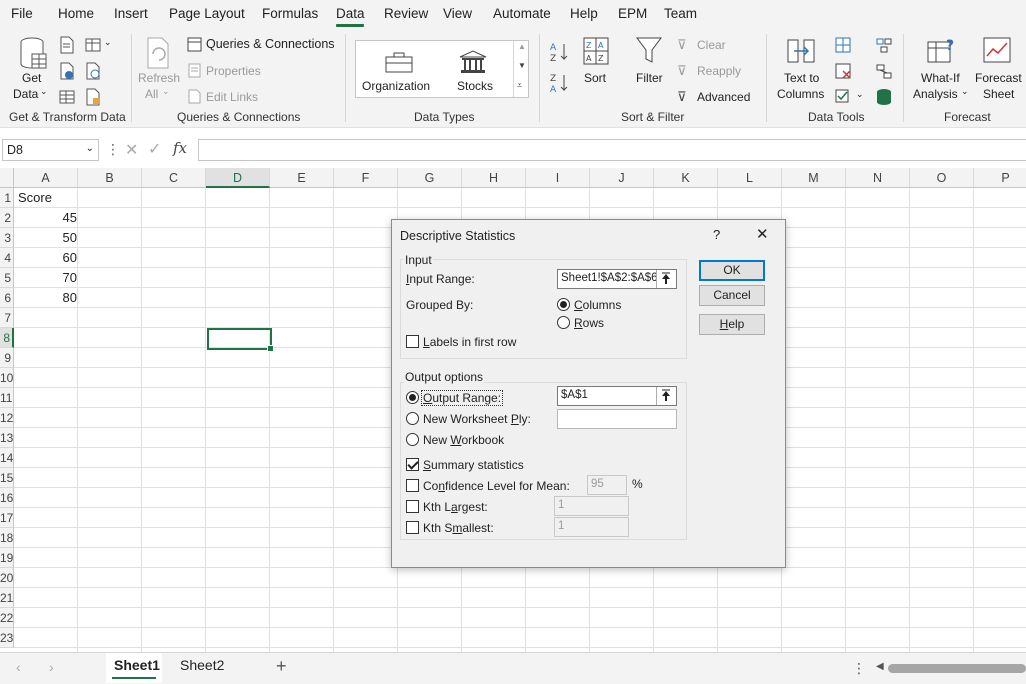 The image size is (1026, 684). Describe the element at coordinates (617, 419) in the screenshot. I see `new-worksheet-ply-field` at that location.